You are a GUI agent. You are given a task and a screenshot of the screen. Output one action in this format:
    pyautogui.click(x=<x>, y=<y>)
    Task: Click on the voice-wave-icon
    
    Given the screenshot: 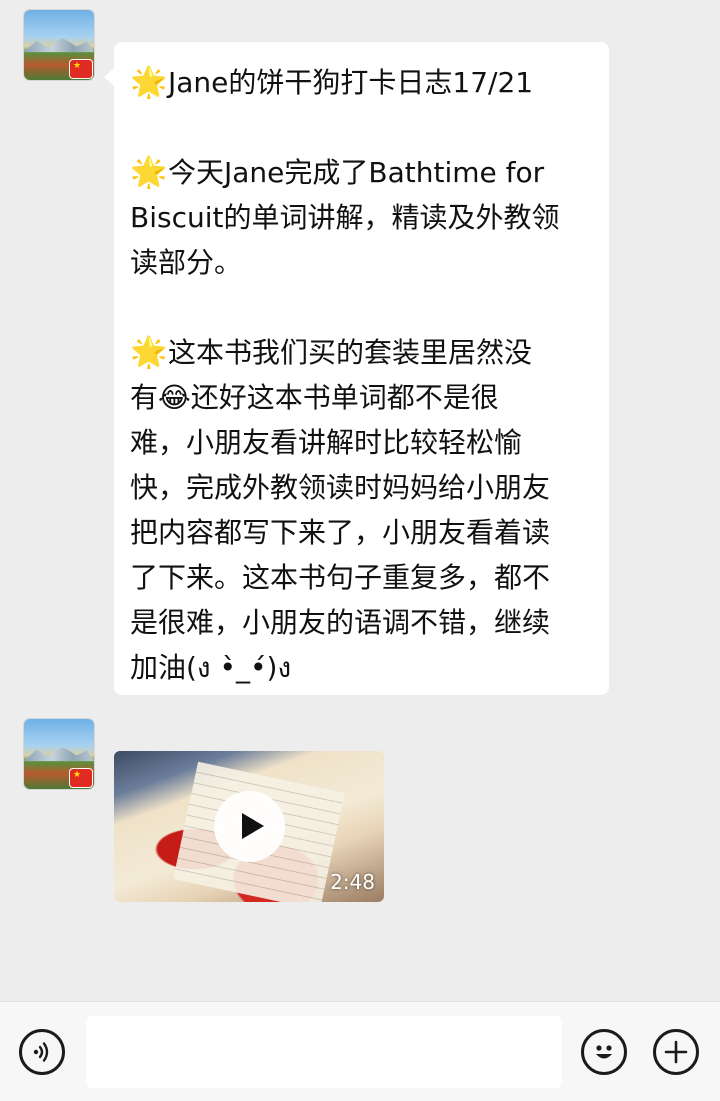 What is the action you would take?
    pyautogui.click(x=41, y=1052)
    